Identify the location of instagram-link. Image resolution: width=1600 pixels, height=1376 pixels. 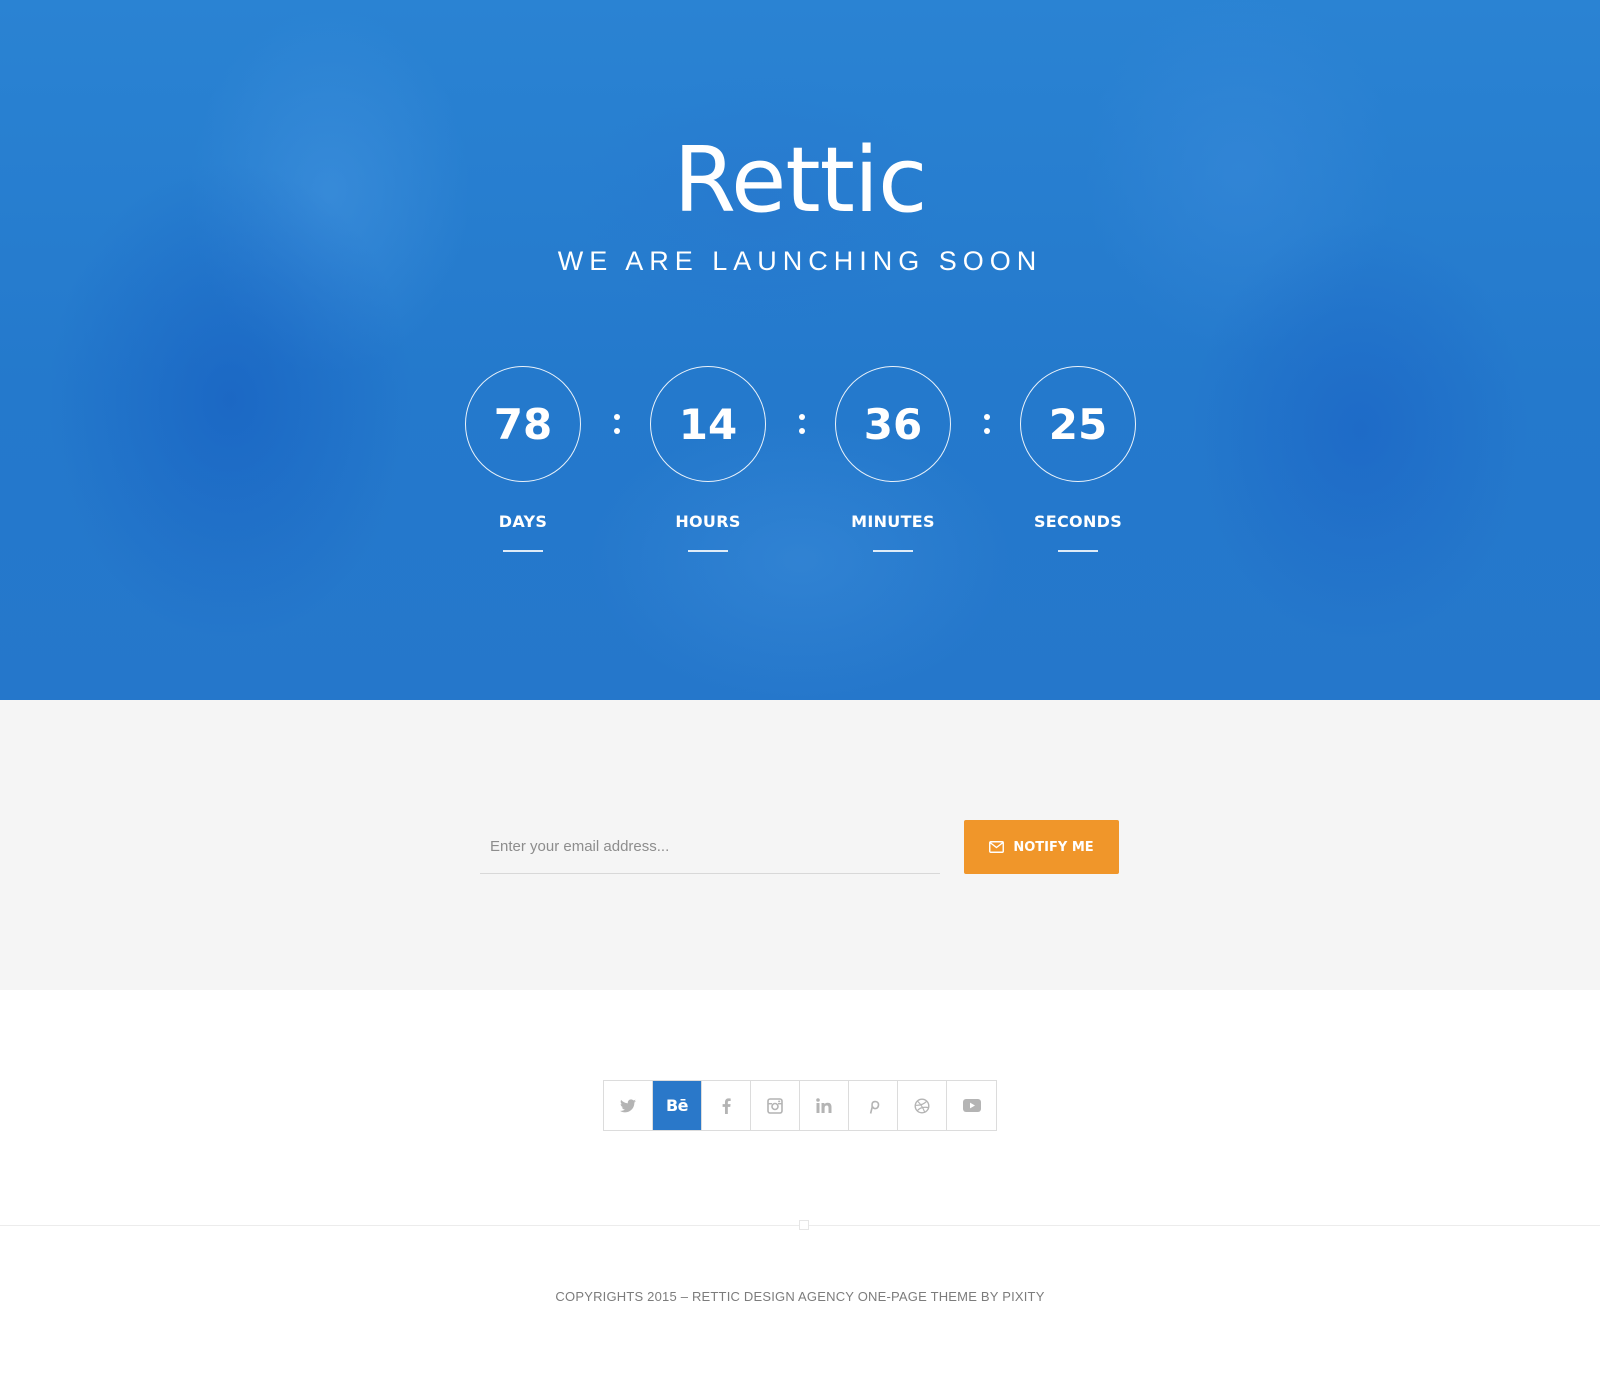
(775, 1105).